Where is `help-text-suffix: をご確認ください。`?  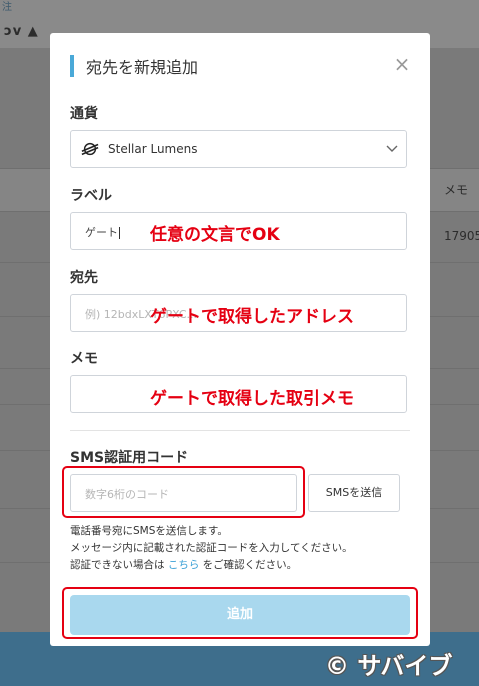 help-text-suffix: をご確認ください。 is located at coordinates (248, 565).